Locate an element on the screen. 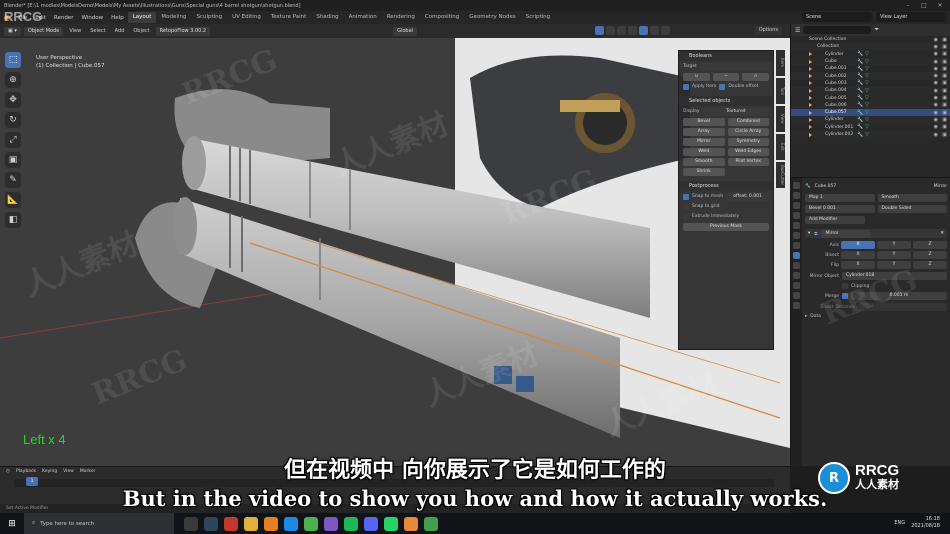 This screenshot has width=950, height=534. array-button: Array is located at coordinates (704, 131).